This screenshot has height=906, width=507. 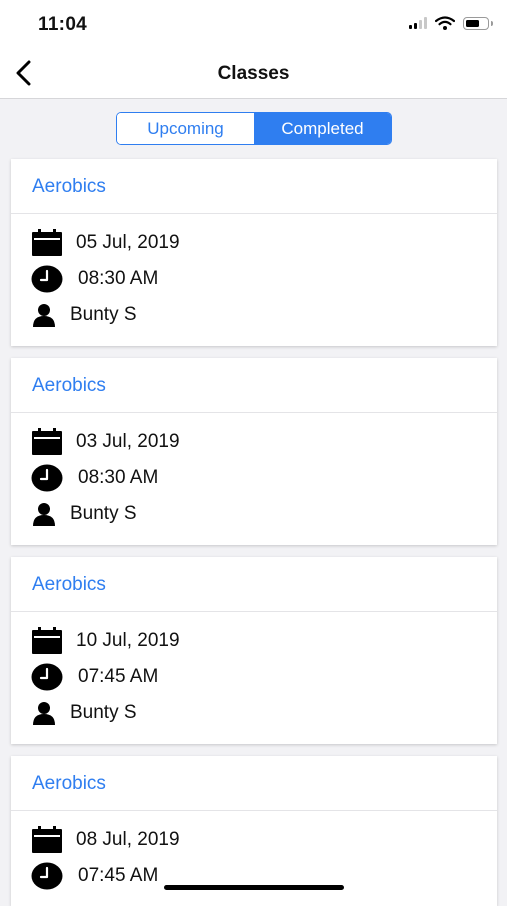 I want to click on segment-bar: Upcoming Completed, so click(x=253, y=128).